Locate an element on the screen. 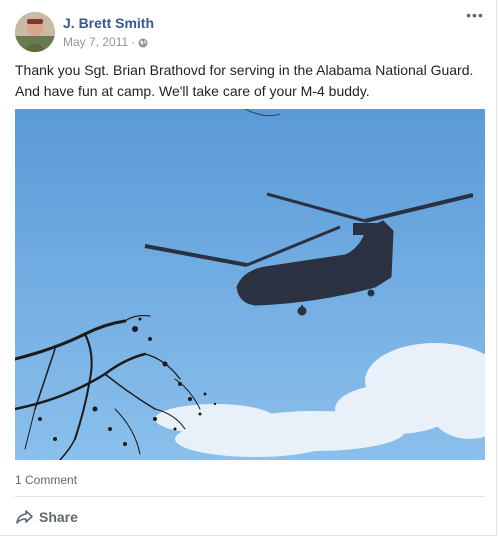  share-button: Share is located at coordinates (46, 517).